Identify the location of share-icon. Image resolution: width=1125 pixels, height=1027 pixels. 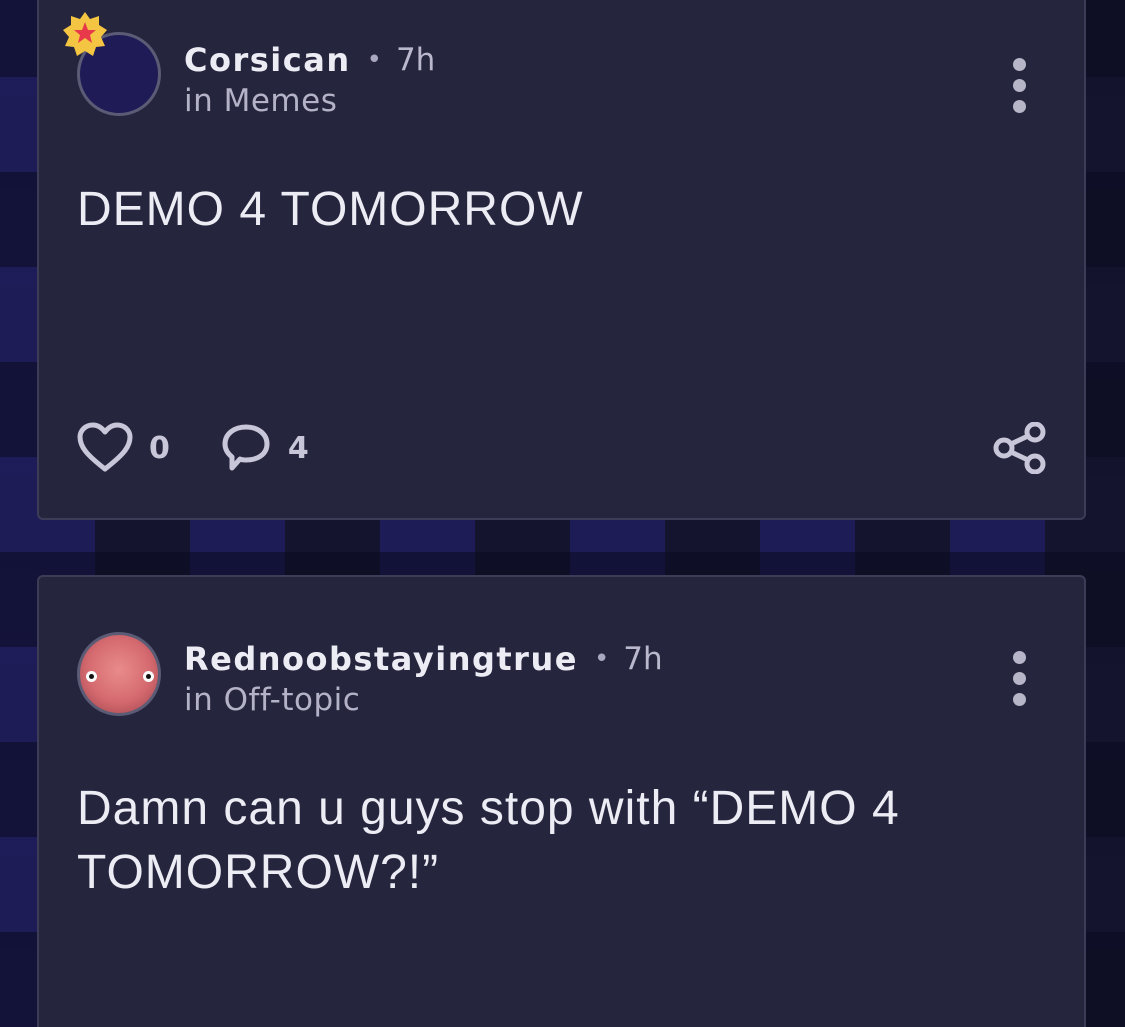
(1019, 448).